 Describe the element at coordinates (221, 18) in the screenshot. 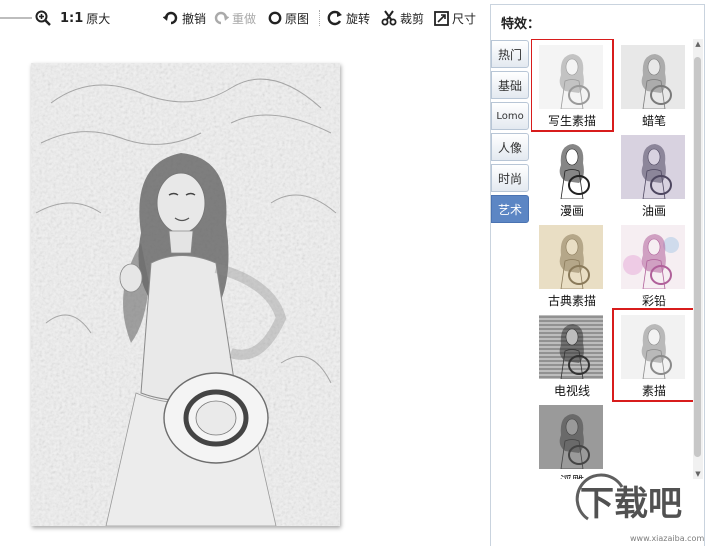

I see `redo-icon` at that location.